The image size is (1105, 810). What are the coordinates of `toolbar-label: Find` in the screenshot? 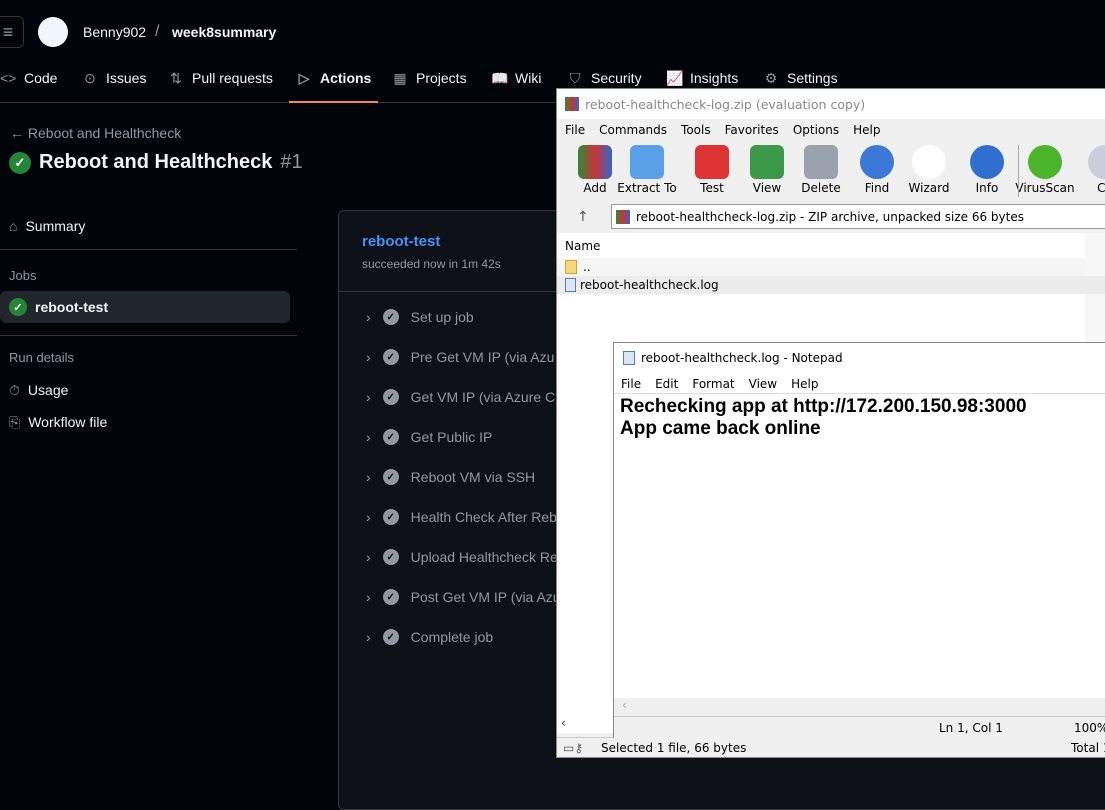 It's located at (877, 188).